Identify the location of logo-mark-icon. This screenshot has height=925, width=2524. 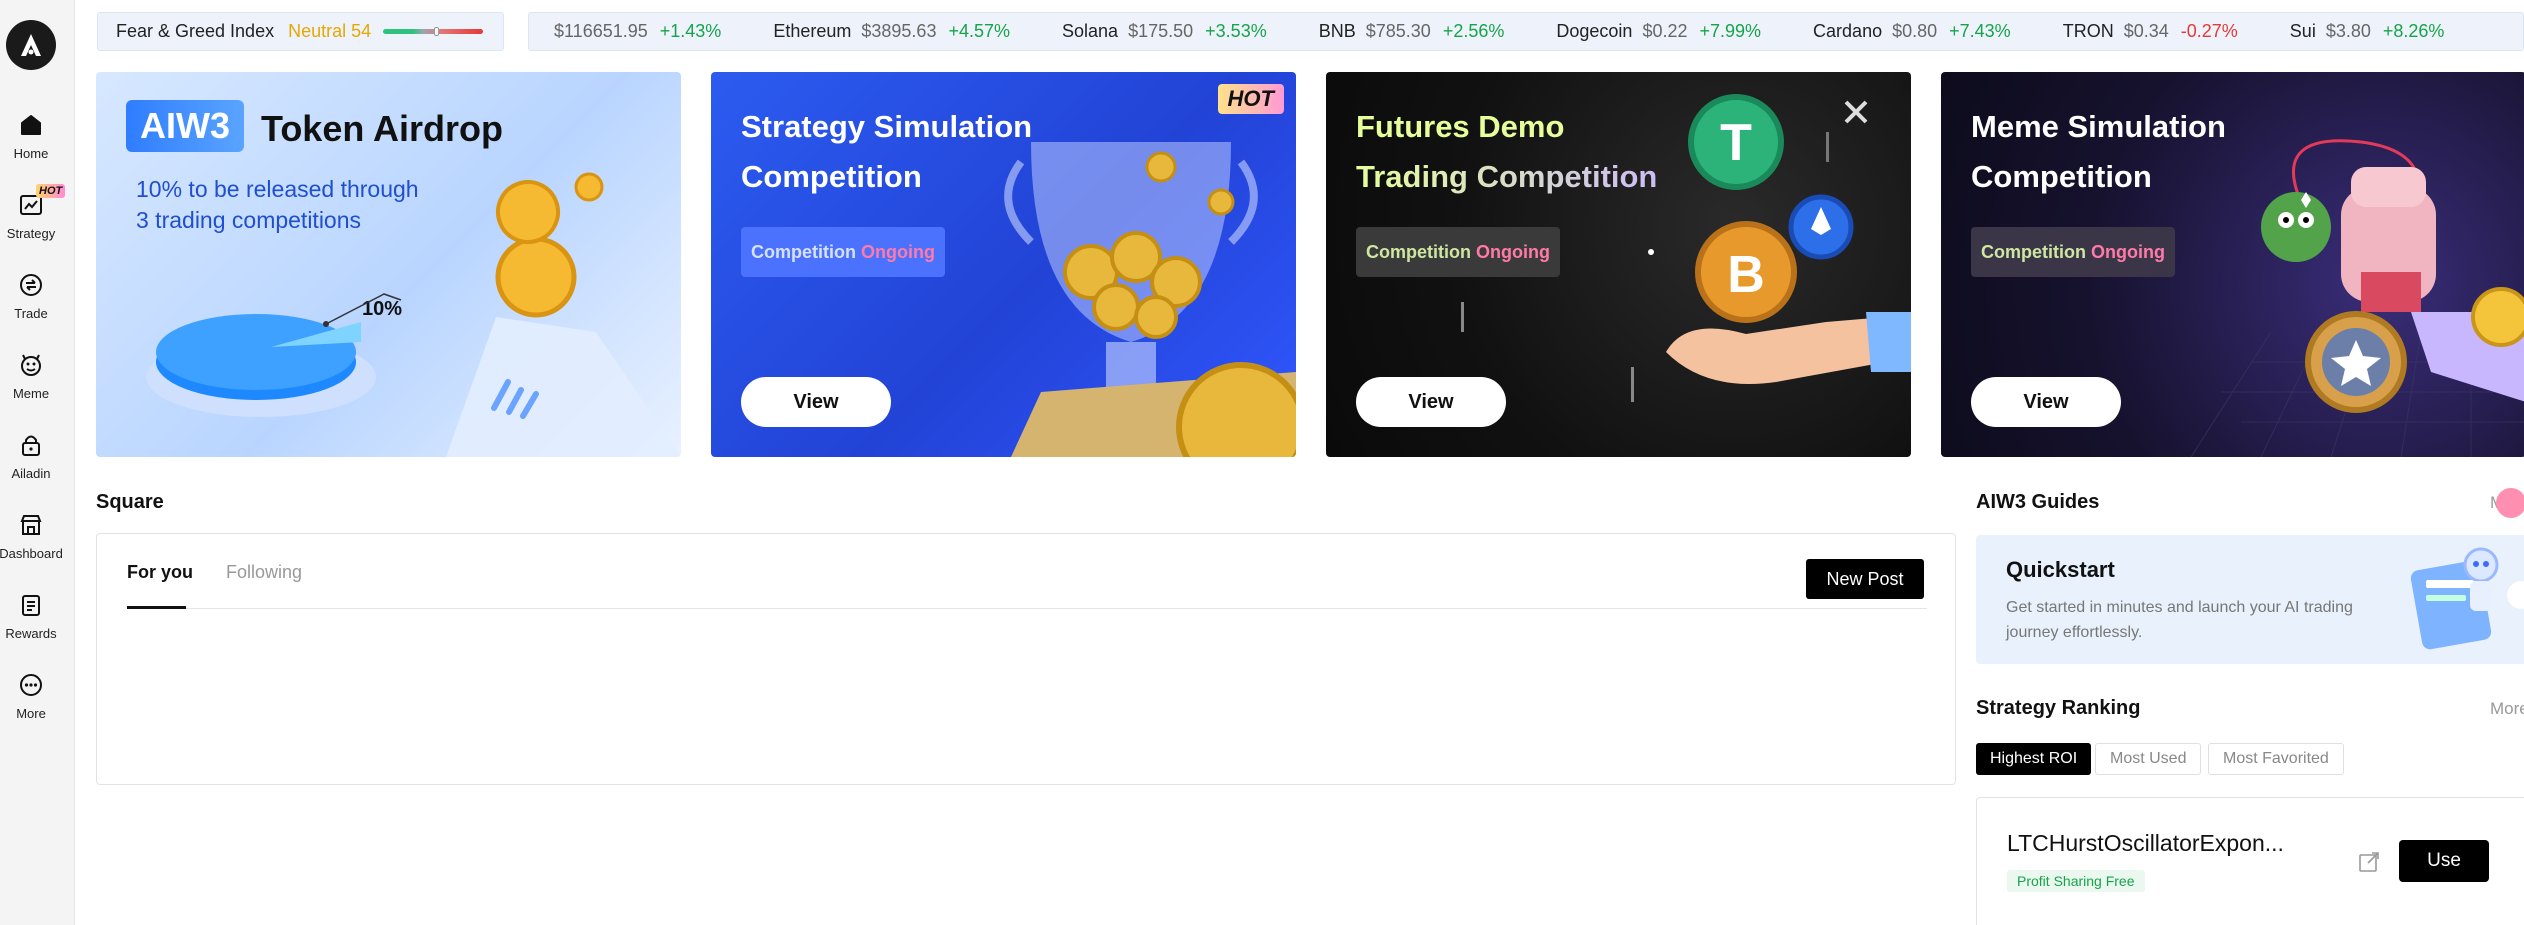
(31, 45).